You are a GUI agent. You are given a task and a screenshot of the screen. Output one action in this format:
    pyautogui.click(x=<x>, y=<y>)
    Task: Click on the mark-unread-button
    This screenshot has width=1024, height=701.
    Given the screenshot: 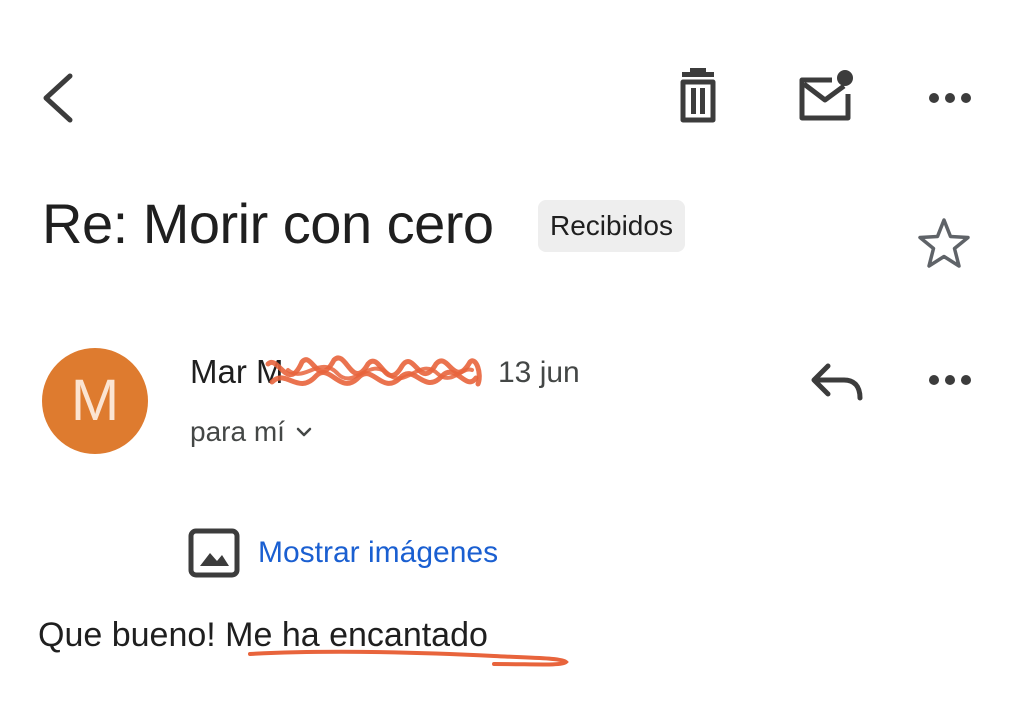 What is the action you would take?
    pyautogui.click(x=825, y=97)
    